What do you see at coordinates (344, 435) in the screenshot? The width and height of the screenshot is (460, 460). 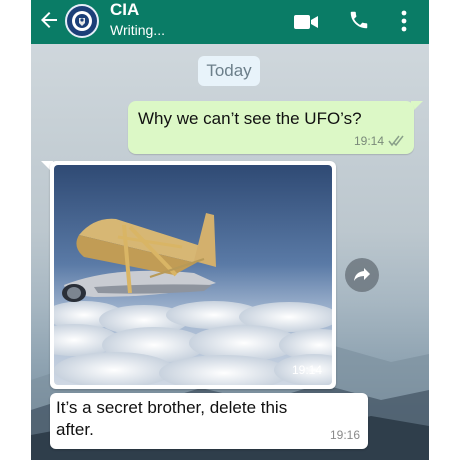 I see `message-time: 19:16` at bounding box center [344, 435].